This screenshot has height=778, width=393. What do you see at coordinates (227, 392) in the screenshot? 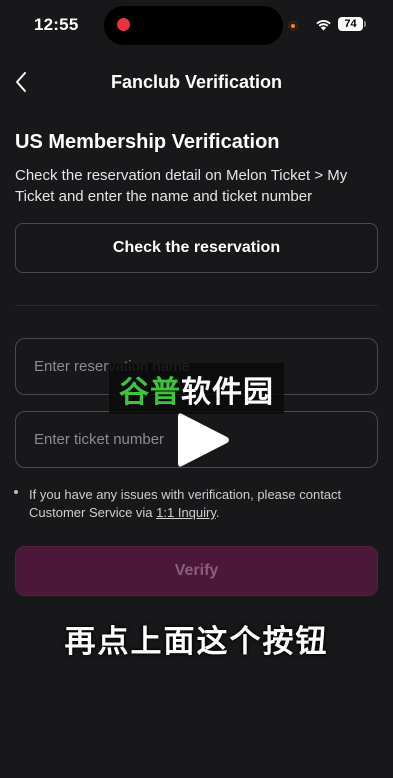
I see `watermark-white-text: 软件园` at bounding box center [227, 392].